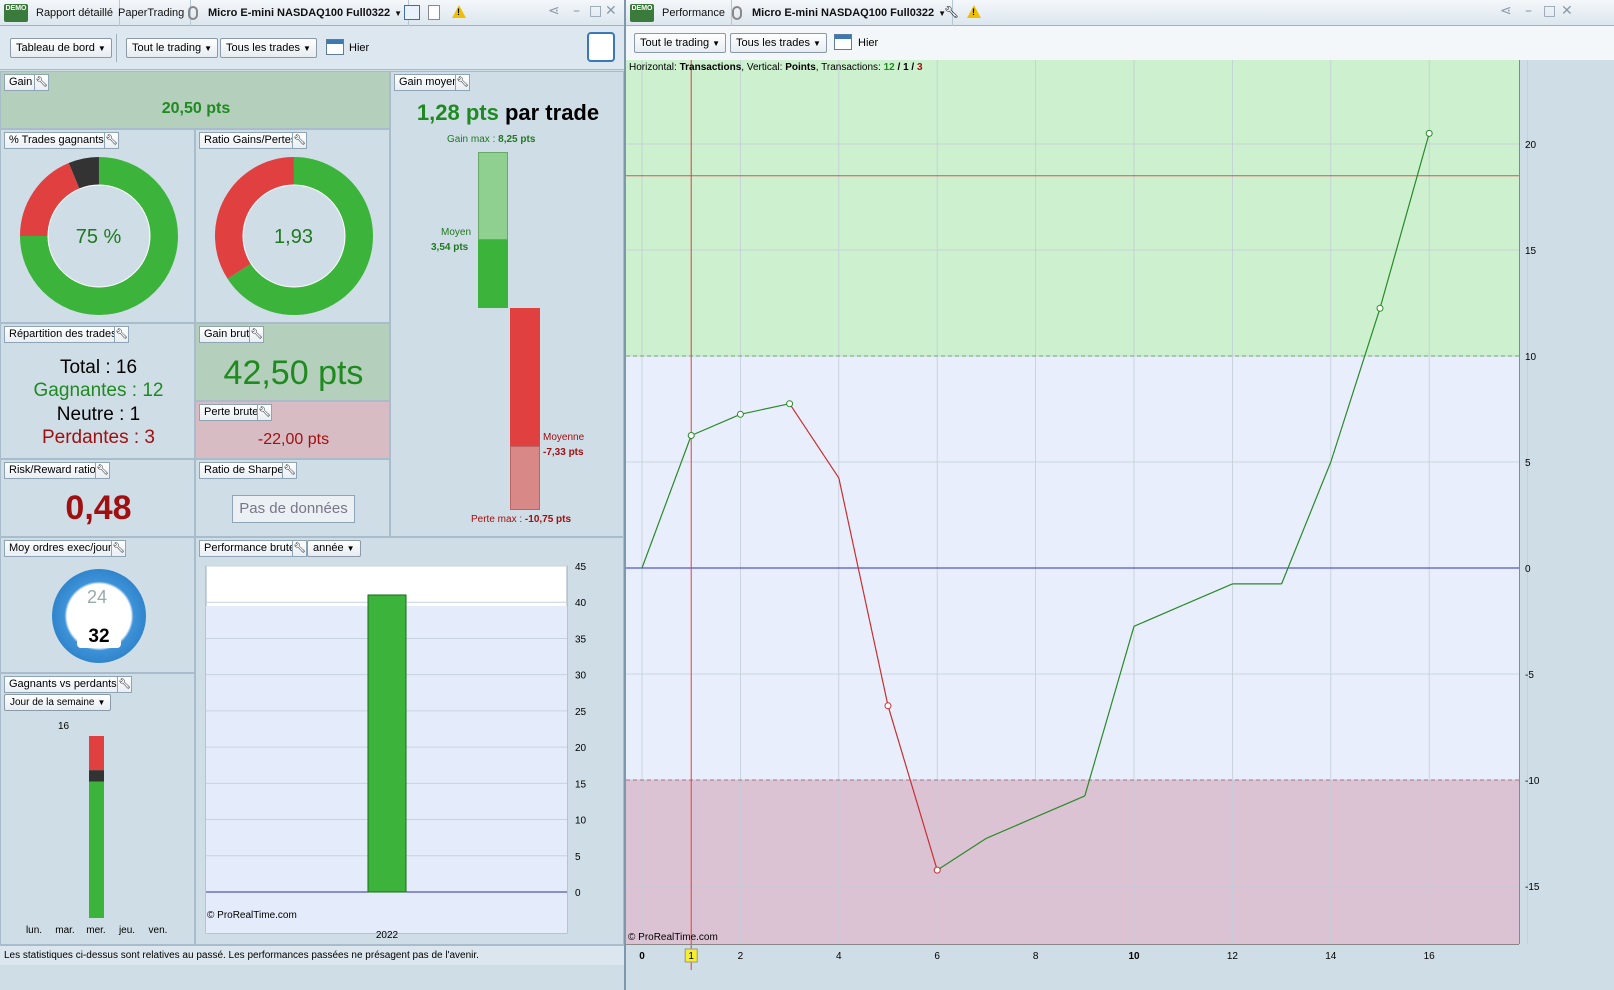 Image resolution: width=1614 pixels, height=990 pixels. Describe the element at coordinates (293, 237) in the screenshot. I see `ratio-value: 1,93` at that location.